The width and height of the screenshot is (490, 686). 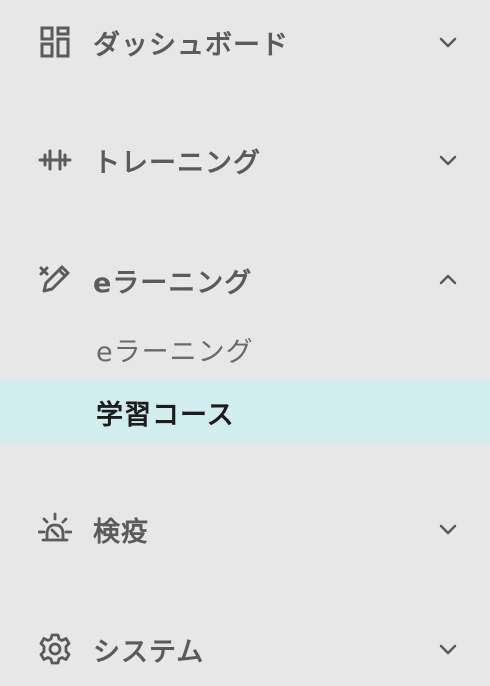 What do you see at coordinates (175, 352) in the screenshot?
I see `submenu-item-label: eラーニング` at bounding box center [175, 352].